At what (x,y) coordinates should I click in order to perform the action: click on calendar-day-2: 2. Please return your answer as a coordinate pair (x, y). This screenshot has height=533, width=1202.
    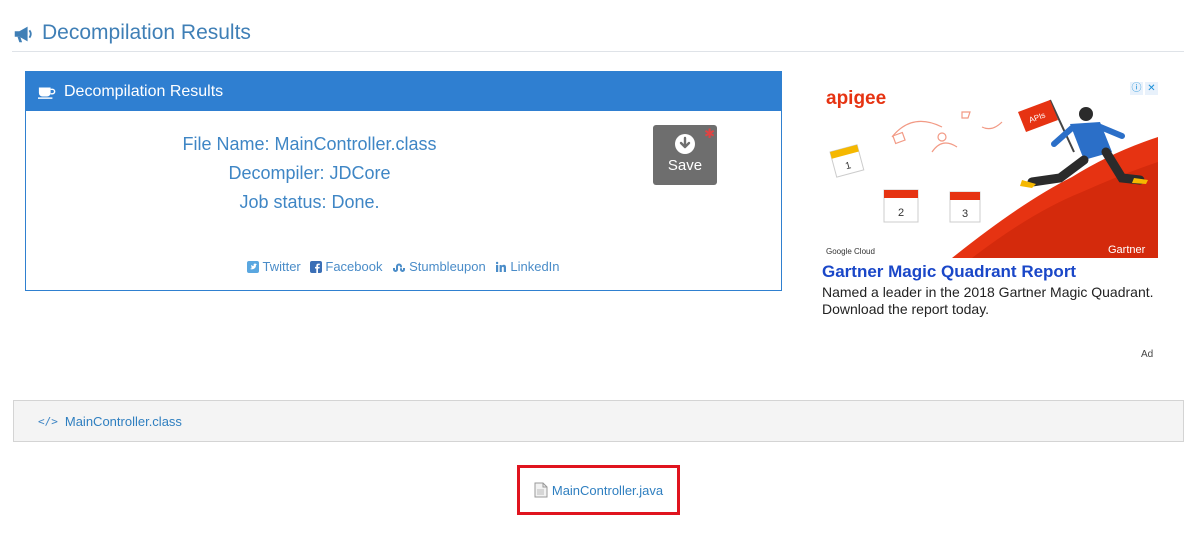
    Looking at the image, I should click on (901, 213).